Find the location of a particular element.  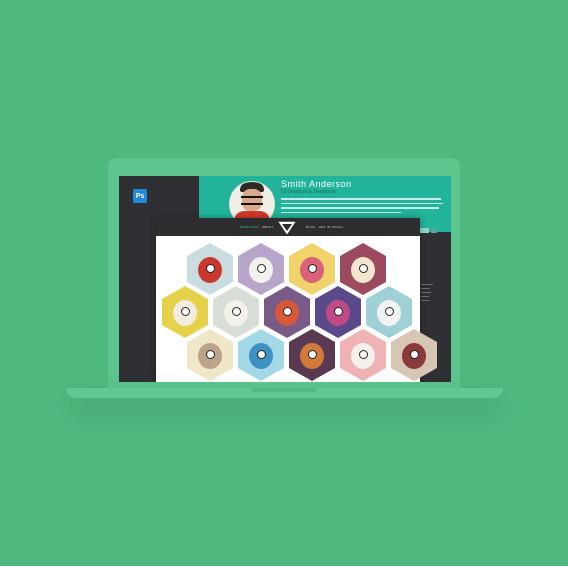

pink-creature-icon is located at coordinates (363, 355).